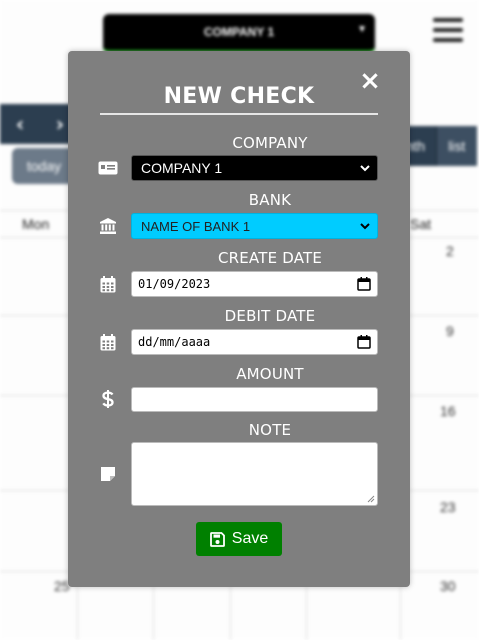  What do you see at coordinates (254, 226) in the screenshot?
I see `bank-select: NAME OF BANK 1` at bounding box center [254, 226].